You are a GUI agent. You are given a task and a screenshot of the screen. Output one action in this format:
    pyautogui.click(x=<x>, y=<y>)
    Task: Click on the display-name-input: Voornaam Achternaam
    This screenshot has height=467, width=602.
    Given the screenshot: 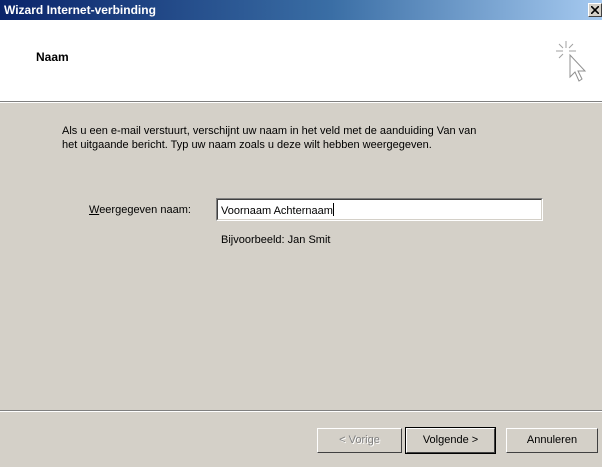 What is the action you would take?
    pyautogui.click(x=379, y=209)
    